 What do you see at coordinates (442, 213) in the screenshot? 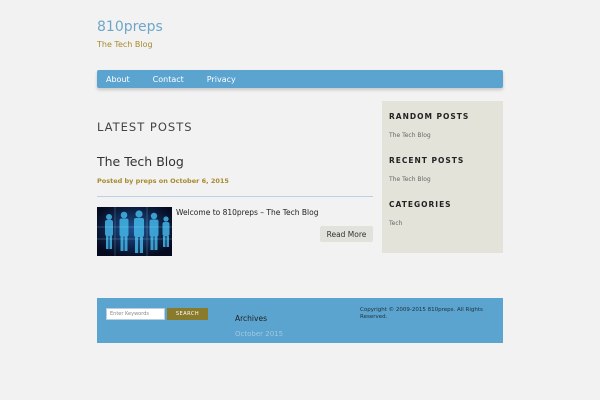
I see `categories-widget: CATEGORIES Tech` at bounding box center [442, 213].